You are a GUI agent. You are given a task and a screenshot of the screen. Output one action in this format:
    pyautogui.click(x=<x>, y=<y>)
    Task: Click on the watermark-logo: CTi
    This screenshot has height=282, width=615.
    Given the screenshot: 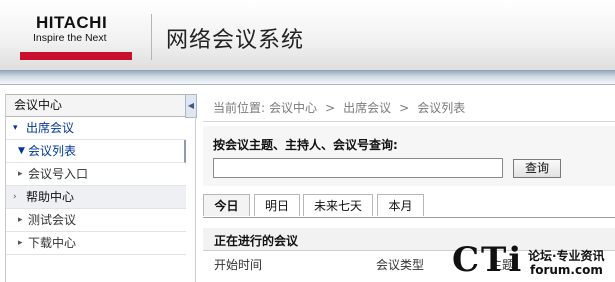 What is the action you would take?
    pyautogui.click(x=488, y=260)
    